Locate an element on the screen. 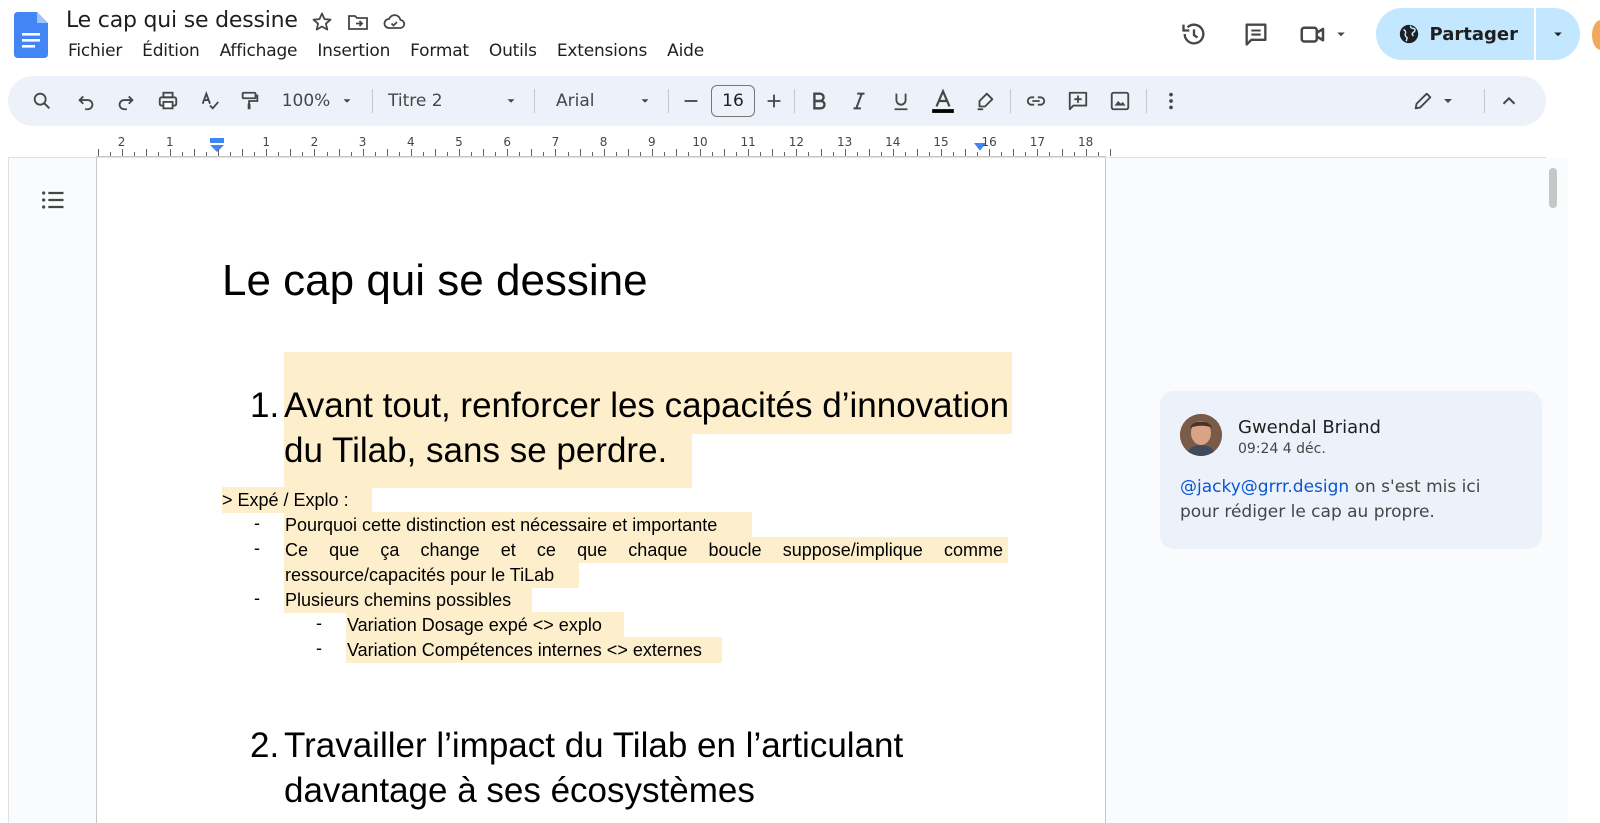 This screenshot has height=823, width=1600. scrollbar-thumb is located at coordinates (1553, 188).